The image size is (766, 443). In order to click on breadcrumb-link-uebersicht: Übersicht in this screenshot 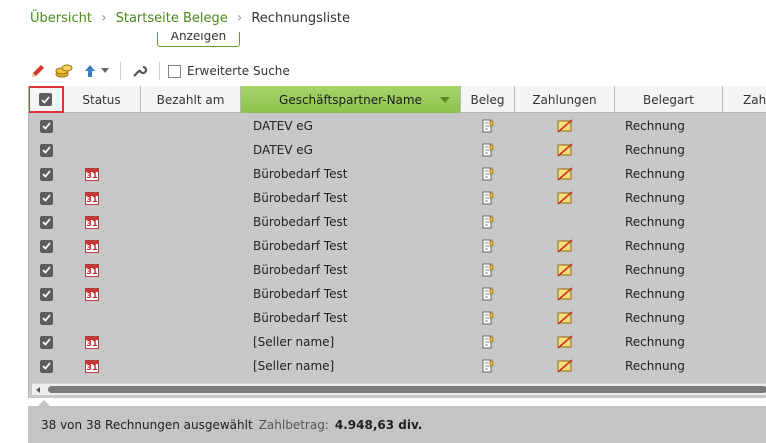, I will do `click(61, 18)`.